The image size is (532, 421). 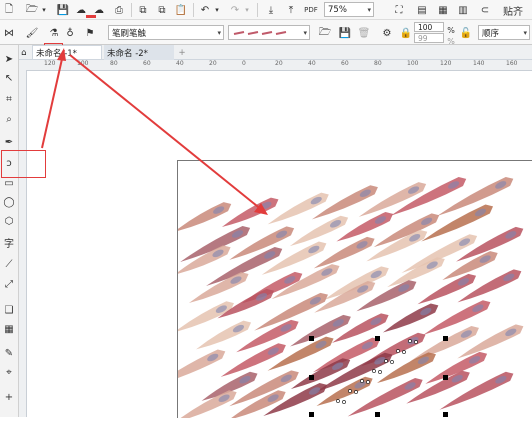 I want to click on arrow-line-down, so click(x=166, y=132).